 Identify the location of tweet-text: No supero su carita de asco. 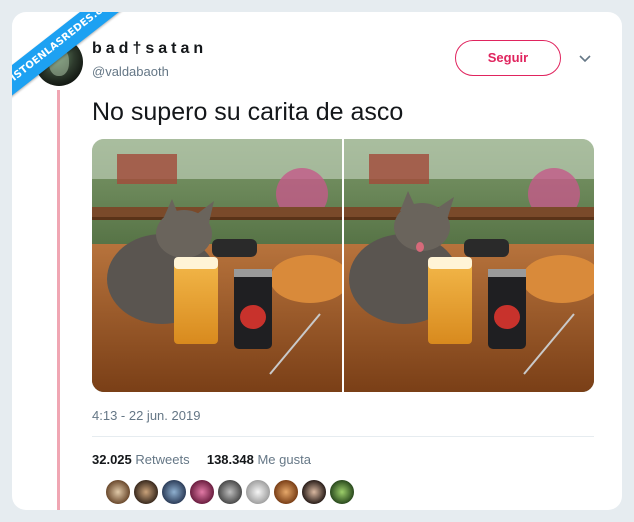
(248, 112).